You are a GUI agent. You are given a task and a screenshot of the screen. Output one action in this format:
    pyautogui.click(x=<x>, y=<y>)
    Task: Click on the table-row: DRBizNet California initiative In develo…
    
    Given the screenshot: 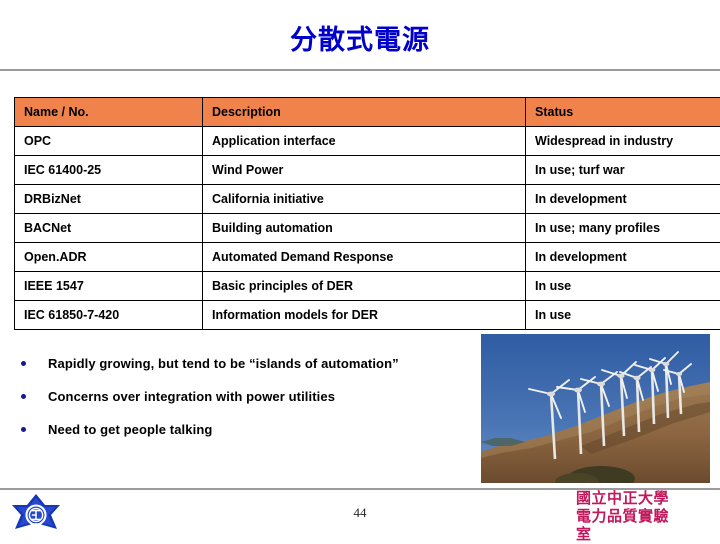 What is the action you would take?
    pyautogui.click(x=367, y=199)
    